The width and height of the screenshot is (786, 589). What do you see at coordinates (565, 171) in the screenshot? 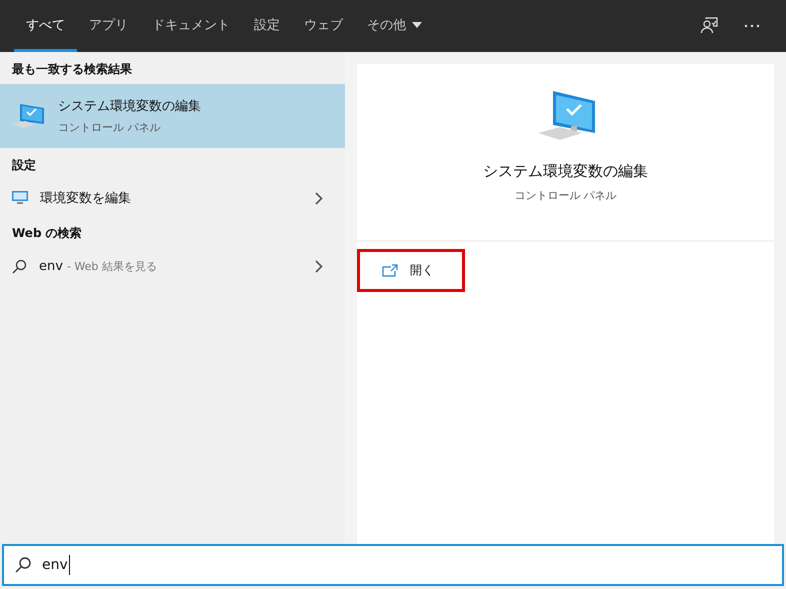
I see `detail-title: システム環境変数の編集` at bounding box center [565, 171].